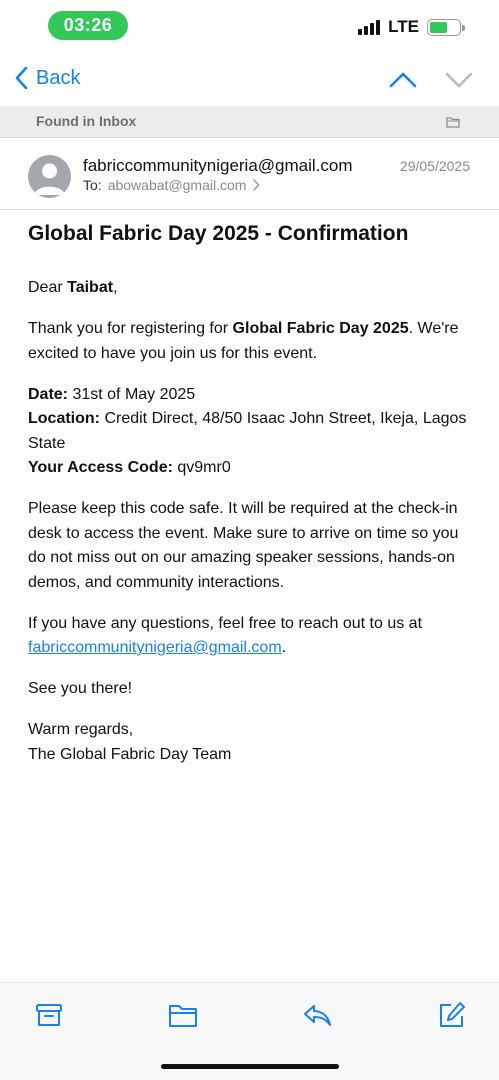 Image resolution: width=499 pixels, height=1080 pixels. What do you see at coordinates (438, 27) in the screenshot?
I see `battery-fill` at bounding box center [438, 27].